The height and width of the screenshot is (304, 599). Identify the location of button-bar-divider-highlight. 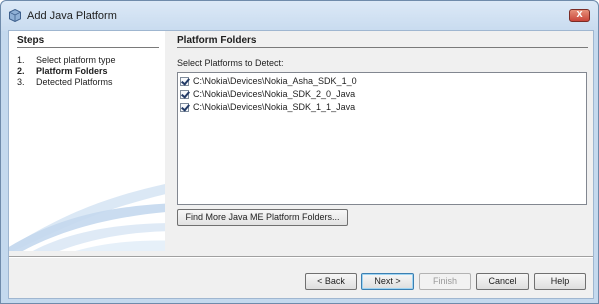
(301, 257).